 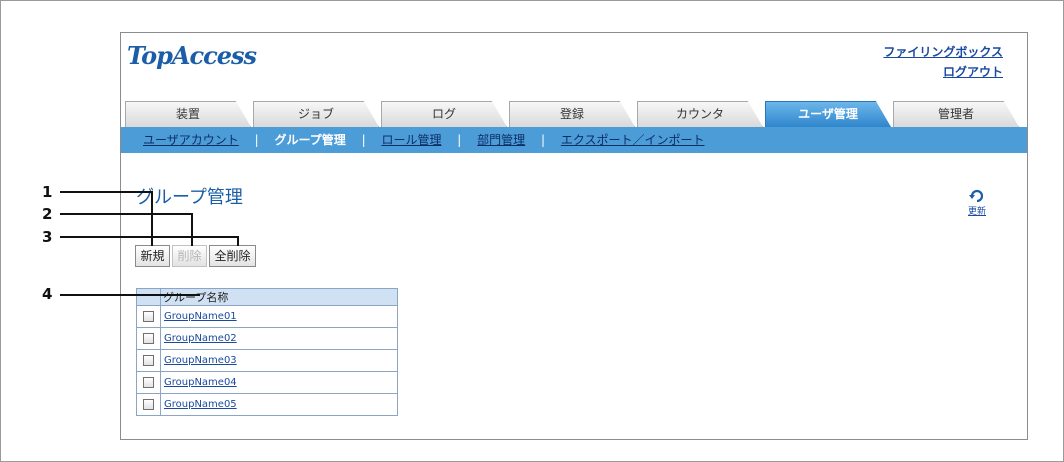 What do you see at coordinates (976, 196) in the screenshot?
I see `refresh-icon` at bounding box center [976, 196].